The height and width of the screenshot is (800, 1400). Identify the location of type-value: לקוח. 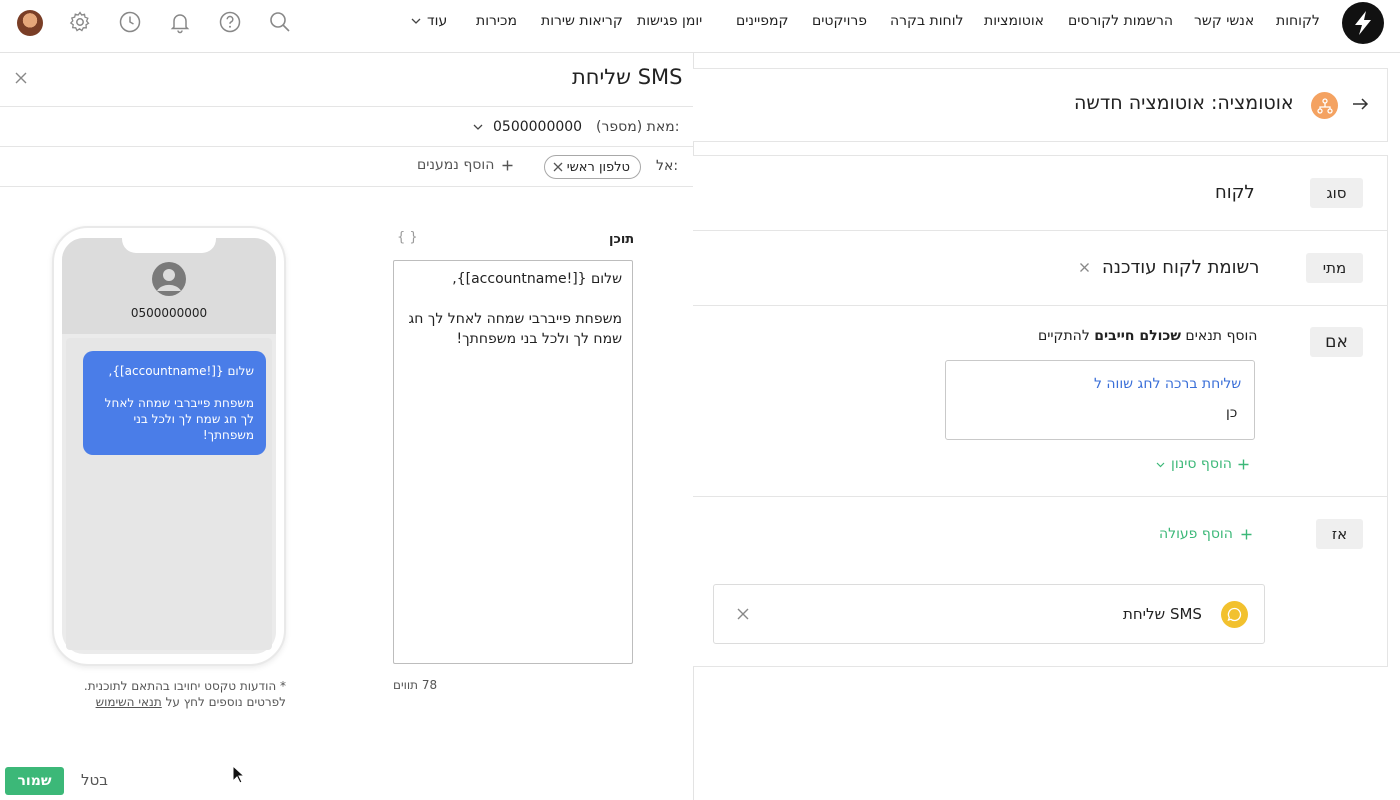
(1235, 192).